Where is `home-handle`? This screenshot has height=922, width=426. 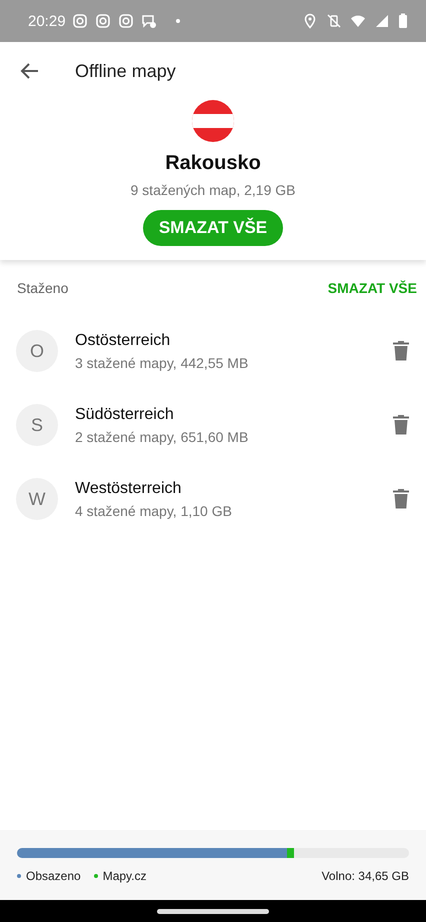
home-handle is located at coordinates (213, 911).